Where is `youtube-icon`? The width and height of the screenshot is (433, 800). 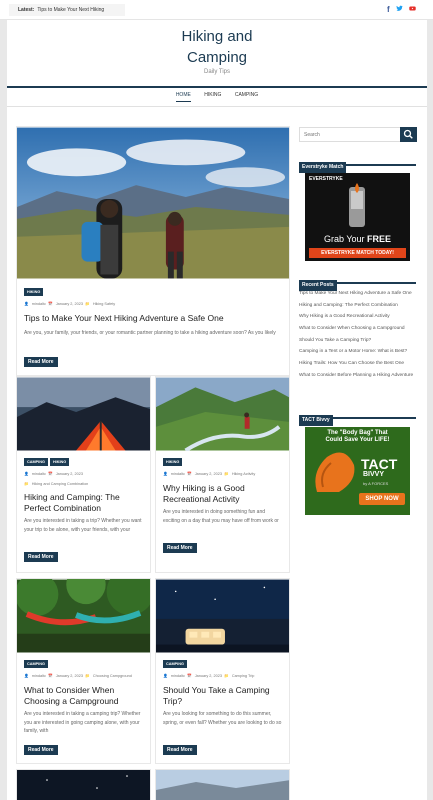
youtube-icon is located at coordinates (412, 10).